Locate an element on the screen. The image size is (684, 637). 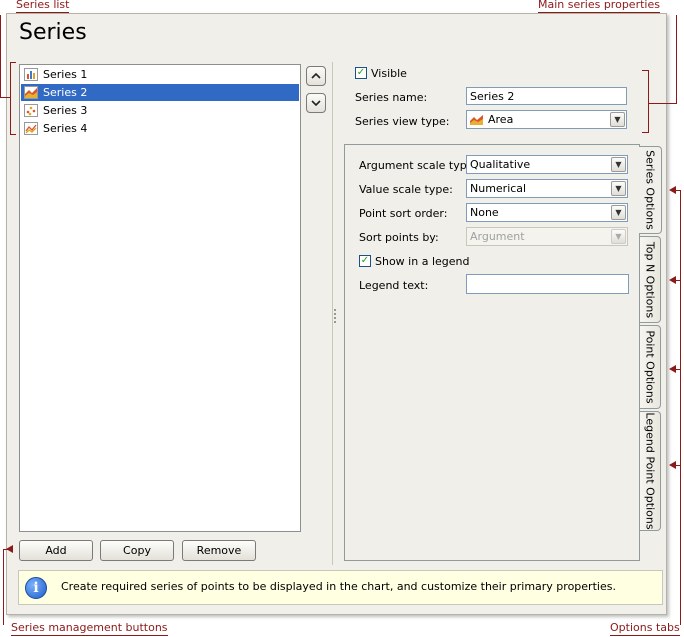
tab-series-options: Series Options is located at coordinates (650, 190).